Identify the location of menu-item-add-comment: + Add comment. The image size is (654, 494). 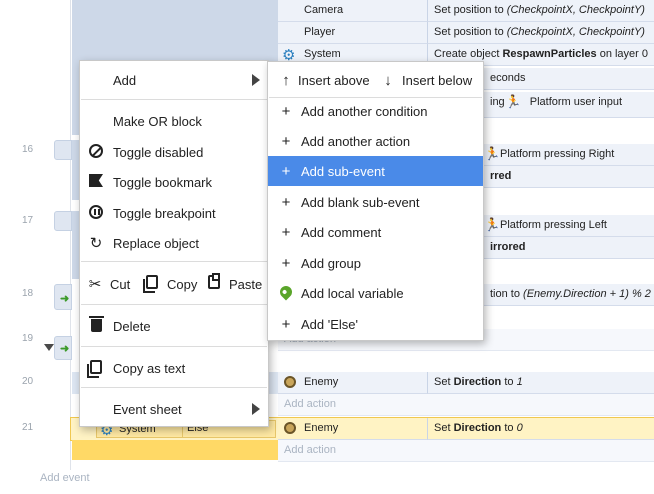
(375, 232).